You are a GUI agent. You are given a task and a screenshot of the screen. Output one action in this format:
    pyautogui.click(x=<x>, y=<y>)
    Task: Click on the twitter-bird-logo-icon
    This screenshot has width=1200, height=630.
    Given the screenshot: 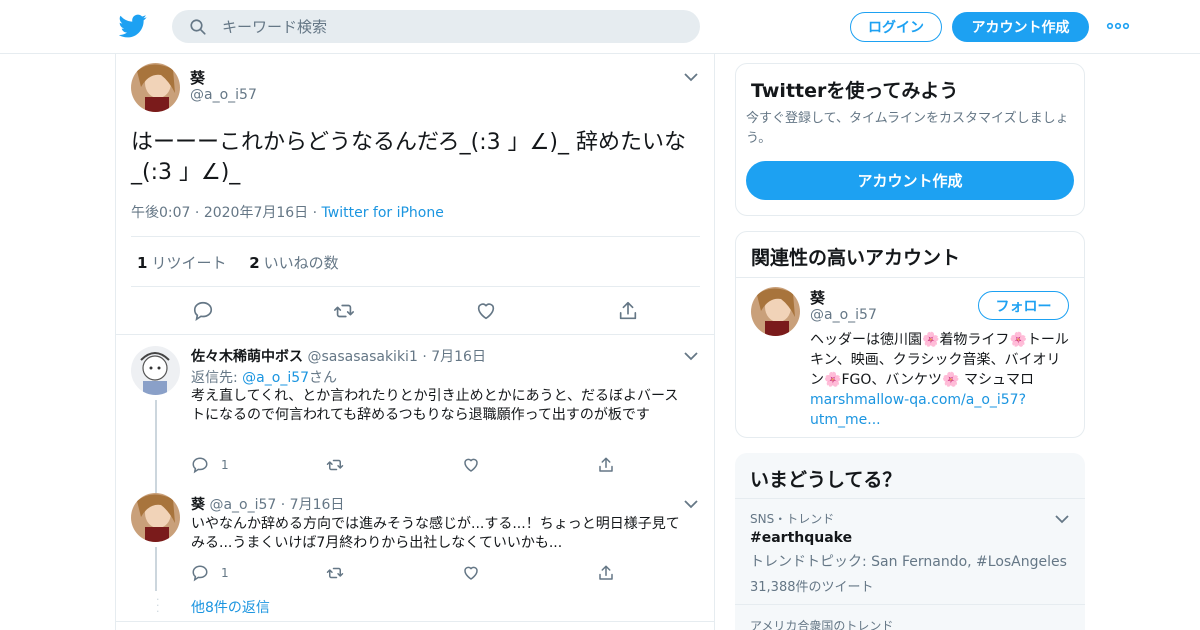 What is the action you would take?
    pyautogui.click(x=133, y=26)
    